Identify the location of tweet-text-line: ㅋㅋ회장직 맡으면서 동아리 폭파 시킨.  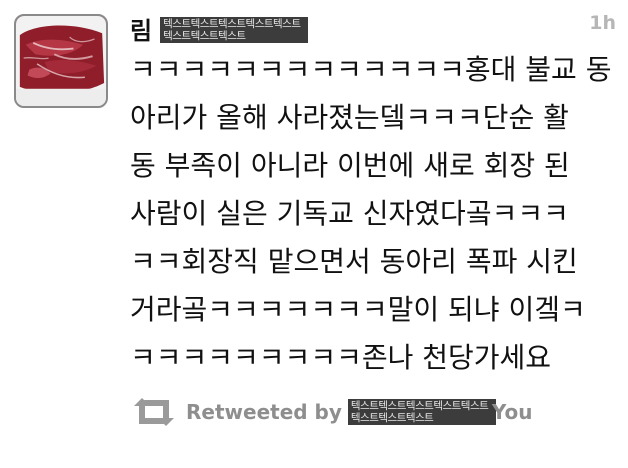
(354, 261).